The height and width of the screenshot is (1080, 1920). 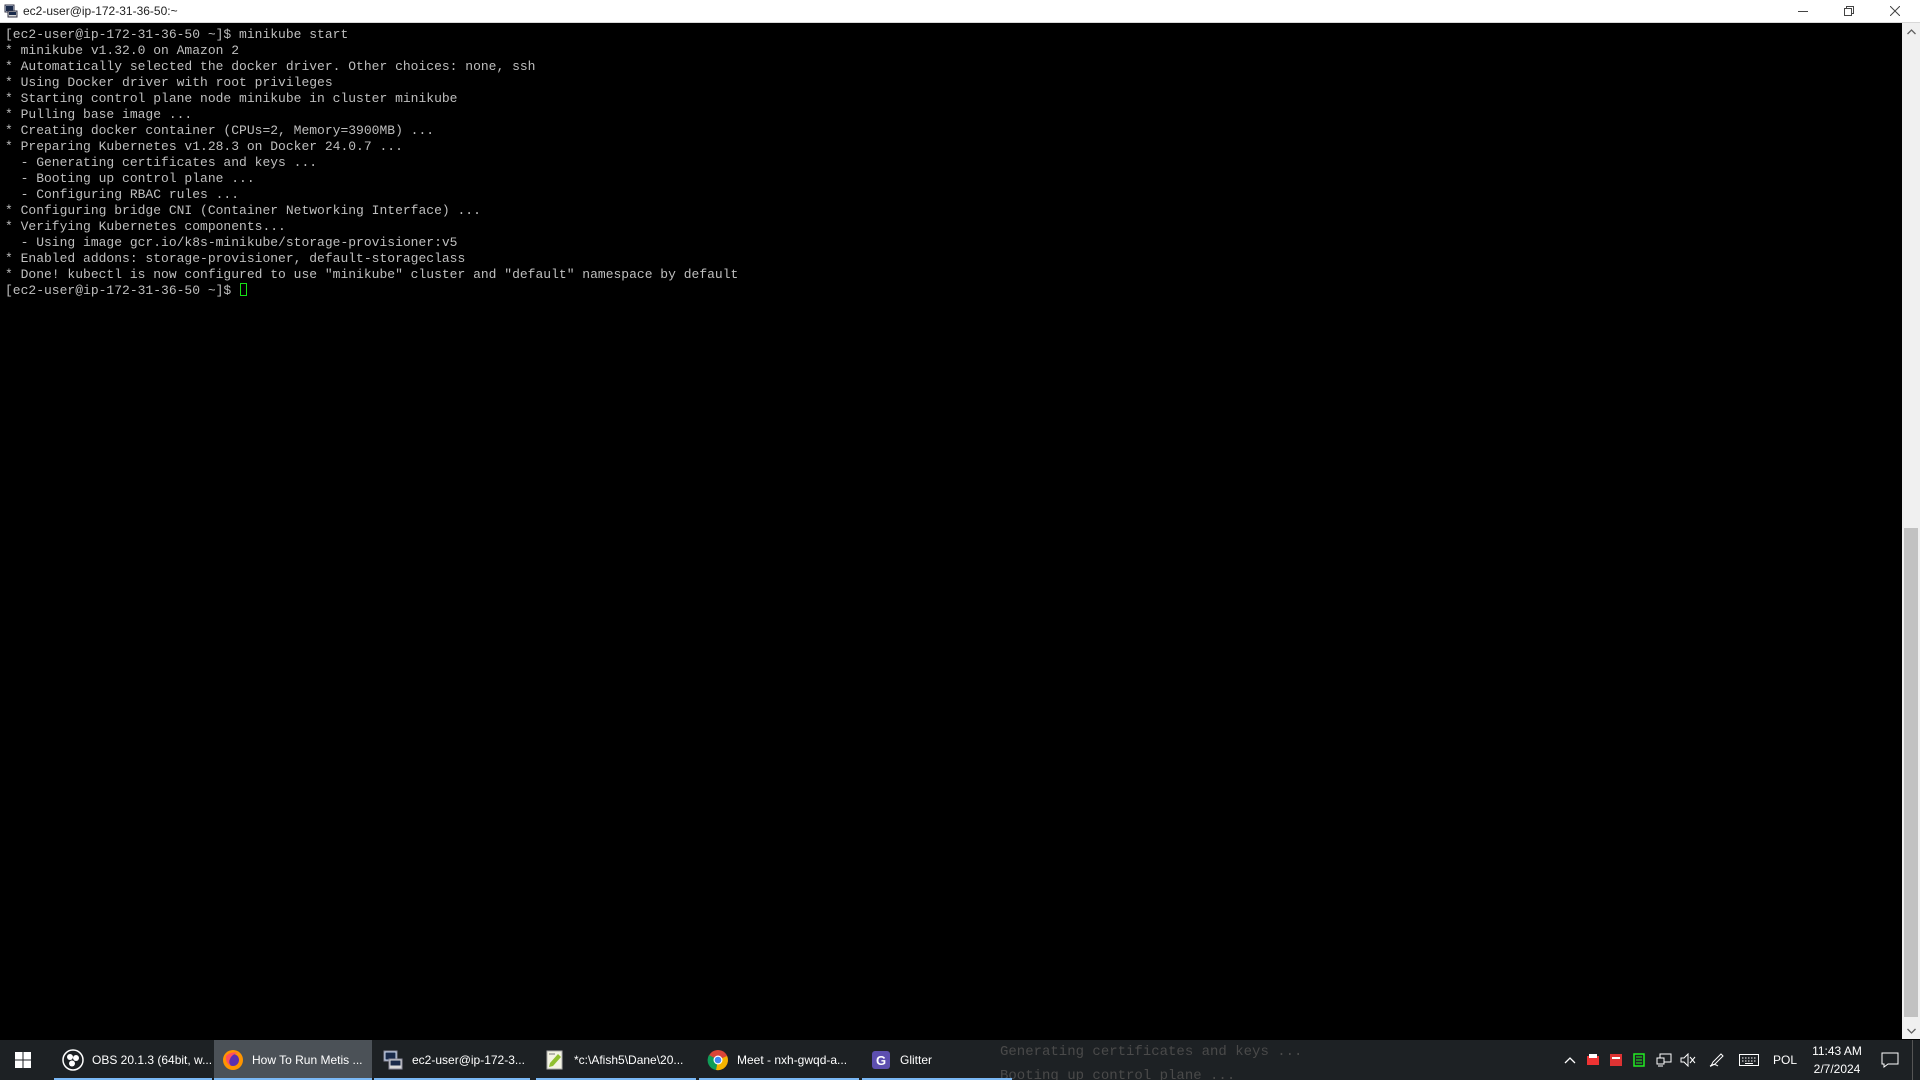 What do you see at coordinates (1911, 1030) in the screenshot?
I see `scroll-down-arrow-icon` at bounding box center [1911, 1030].